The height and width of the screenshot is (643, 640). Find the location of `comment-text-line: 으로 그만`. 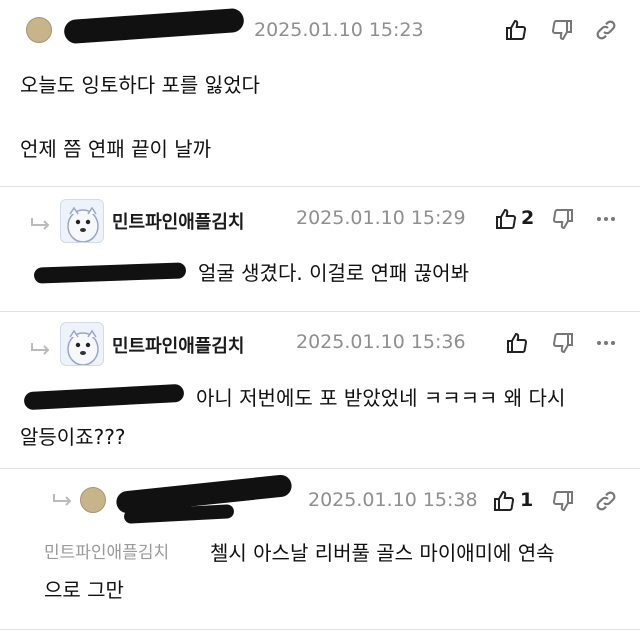

comment-text-line: 으로 그만 is located at coordinates (84, 590).